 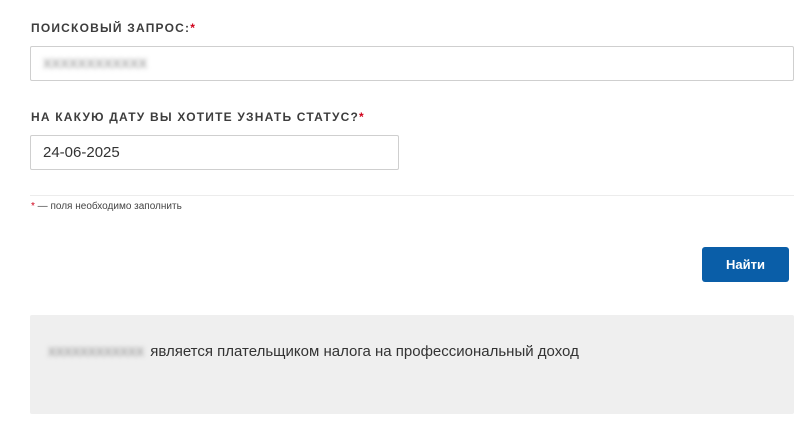 What do you see at coordinates (81, 152) in the screenshot?
I see `status-date-value: 24-06-2025` at bounding box center [81, 152].